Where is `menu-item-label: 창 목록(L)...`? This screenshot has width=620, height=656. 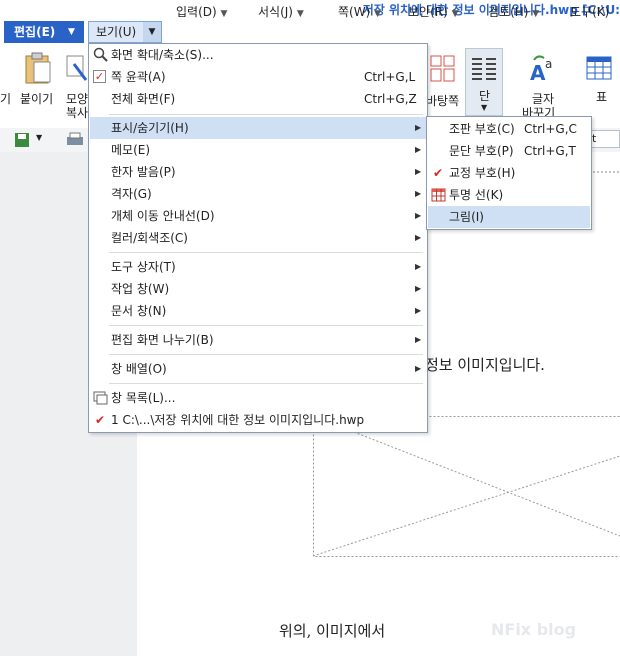
menu-item-label: 창 목록(L)... is located at coordinates (143, 398).